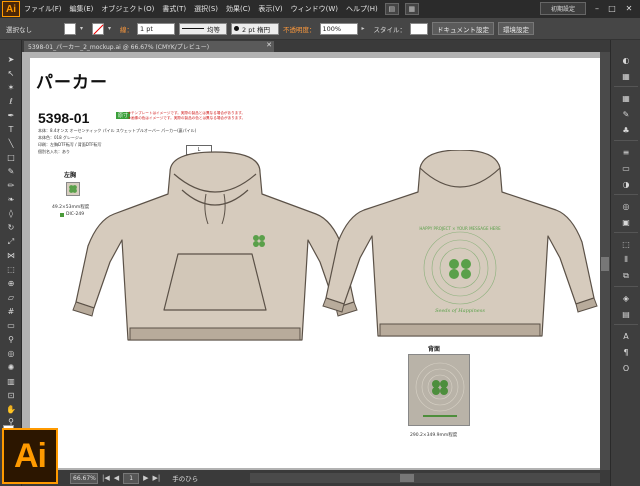 The height and width of the screenshot is (486, 640). What do you see at coordinates (116, 478) in the screenshot?
I see `prev-page-icon: ◀` at bounding box center [116, 478].